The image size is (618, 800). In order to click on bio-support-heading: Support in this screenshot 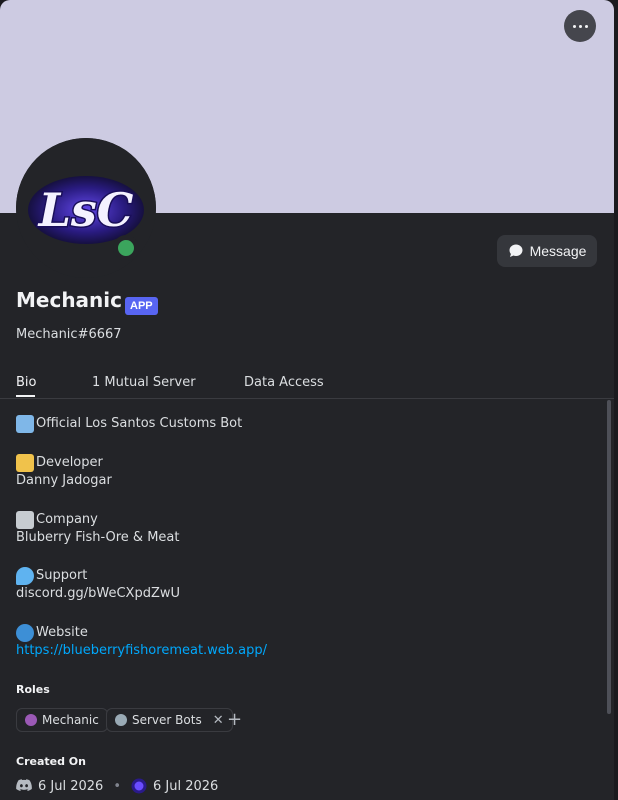, I will do `click(51, 576)`.